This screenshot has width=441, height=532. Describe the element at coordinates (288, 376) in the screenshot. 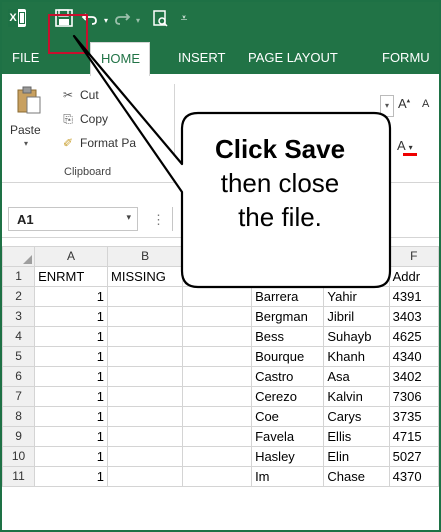

I see `grid-cell: Castro` at that location.